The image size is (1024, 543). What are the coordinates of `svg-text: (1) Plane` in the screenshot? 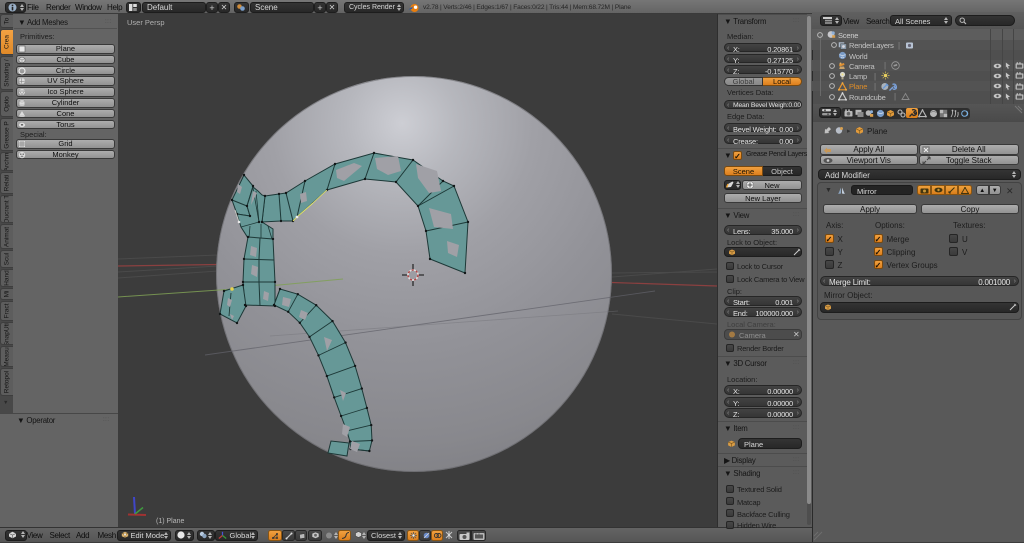 It's located at (170, 521).